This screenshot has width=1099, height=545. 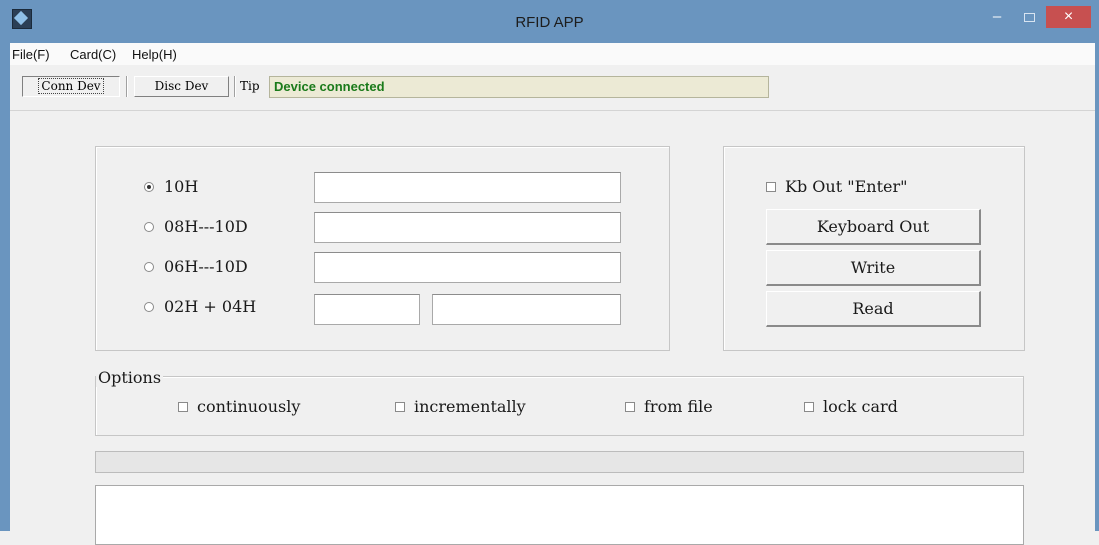 I want to click on hex06-dec10-field, so click(x=467, y=267).